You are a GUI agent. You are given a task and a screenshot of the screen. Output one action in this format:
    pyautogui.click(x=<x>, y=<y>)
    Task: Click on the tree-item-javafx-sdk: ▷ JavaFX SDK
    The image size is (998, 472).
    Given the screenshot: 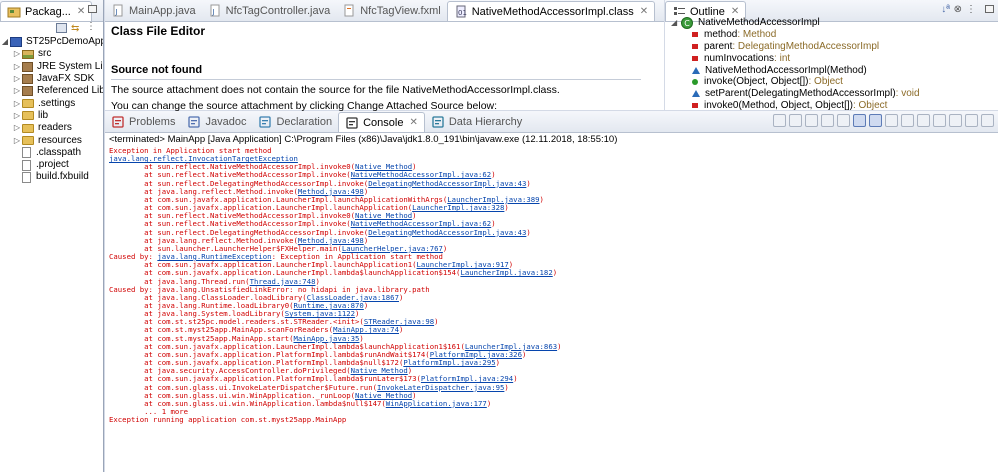 What is the action you would take?
    pyautogui.click(x=51, y=79)
    